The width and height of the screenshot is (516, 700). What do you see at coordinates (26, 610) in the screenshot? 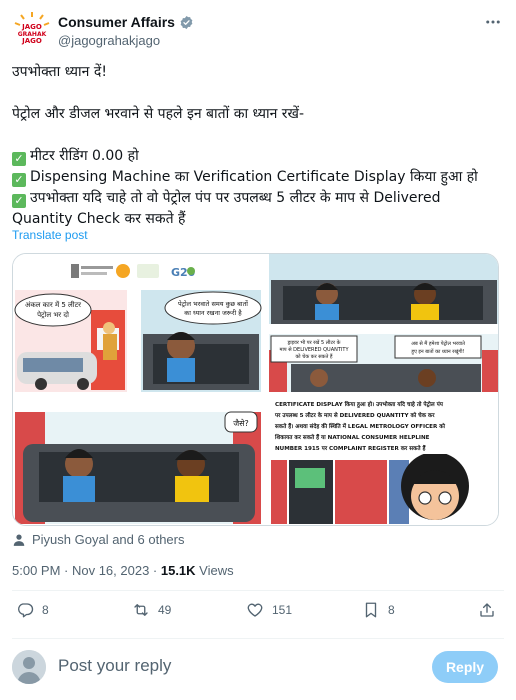
I see `reply-icon` at bounding box center [26, 610].